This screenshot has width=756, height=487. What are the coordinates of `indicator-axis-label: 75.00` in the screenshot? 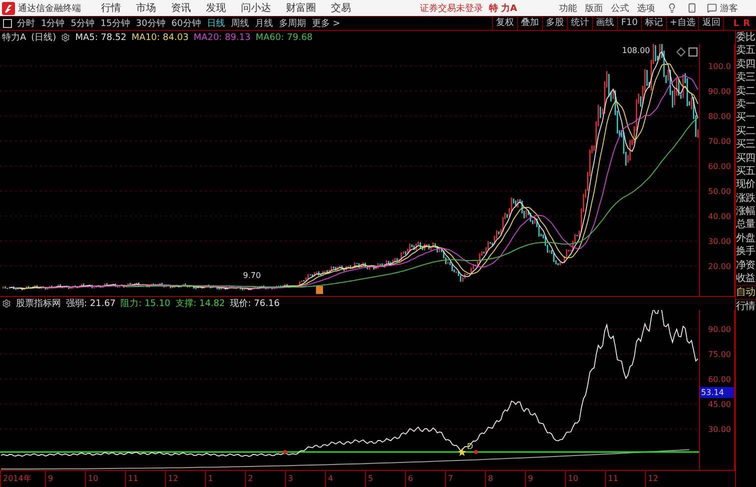 It's located at (719, 354).